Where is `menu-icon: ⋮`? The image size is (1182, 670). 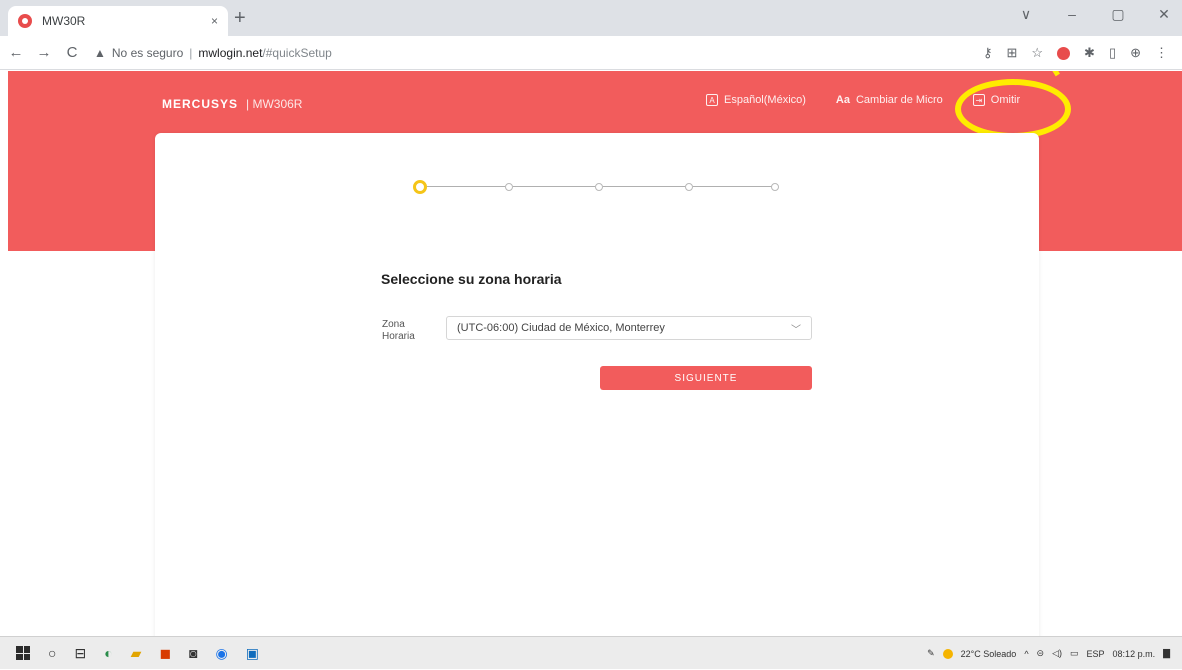
menu-icon: ⋮ is located at coordinates (1161, 53).